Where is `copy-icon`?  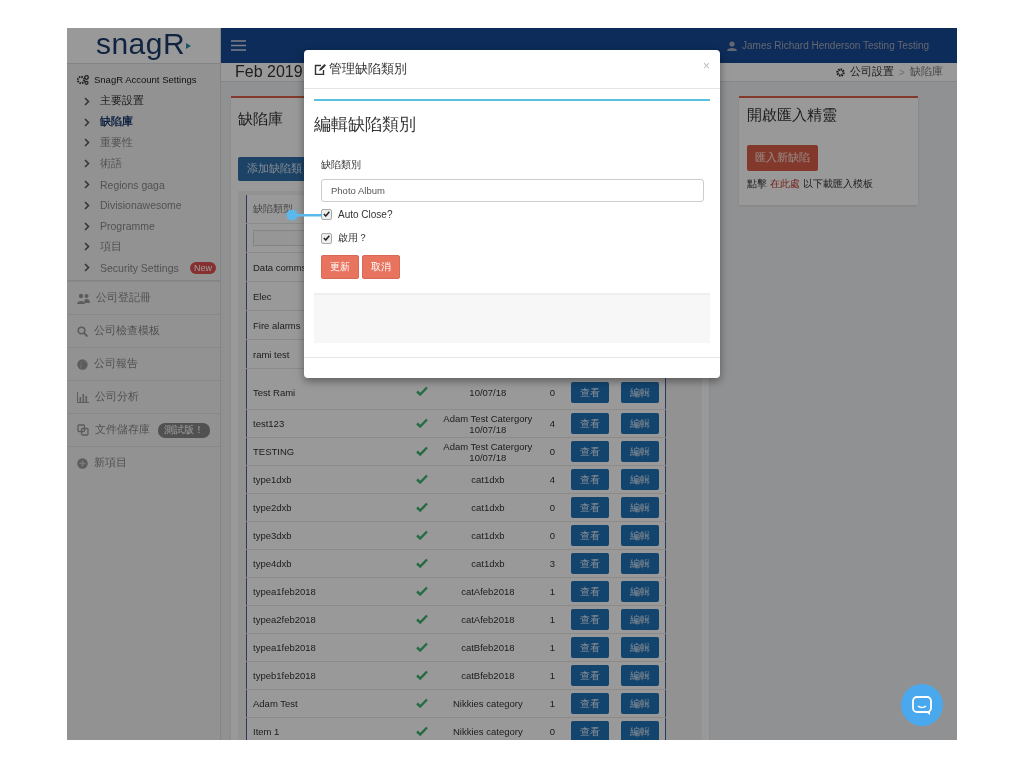
copy-icon is located at coordinates (83, 430).